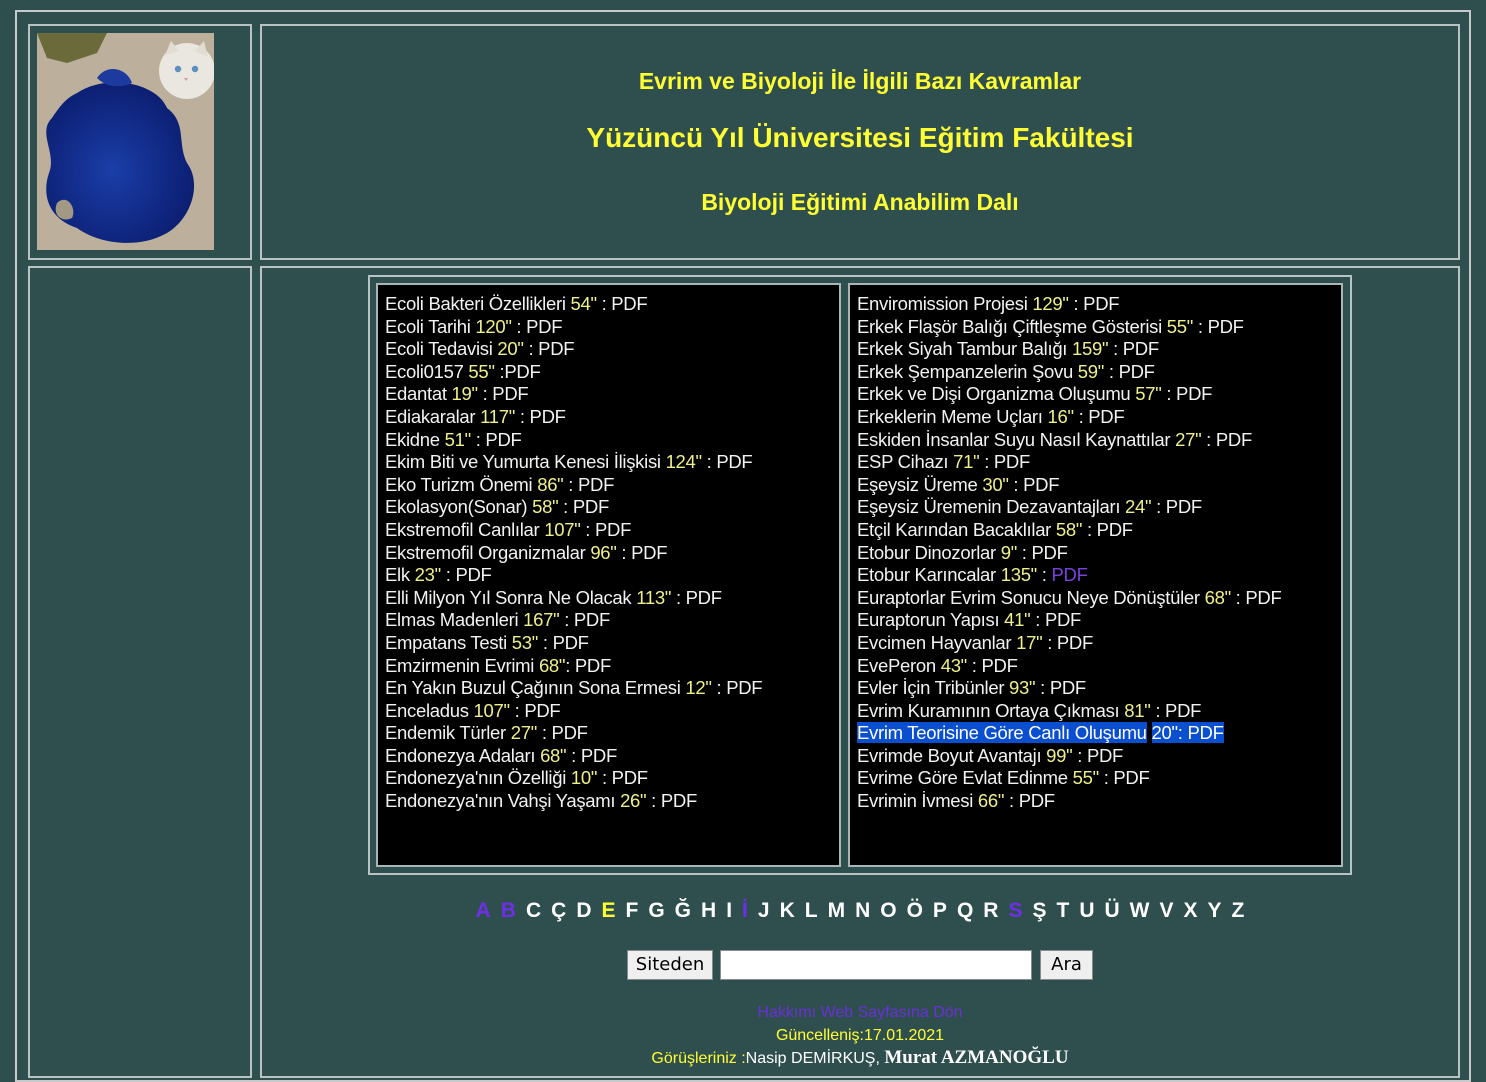 Image resolution: width=1486 pixels, height=1082 pixels. What do you see at coordinates (125, 141) in the screenshot?
I see `lake-cat-logo-image` at bounding box center [125, 141].